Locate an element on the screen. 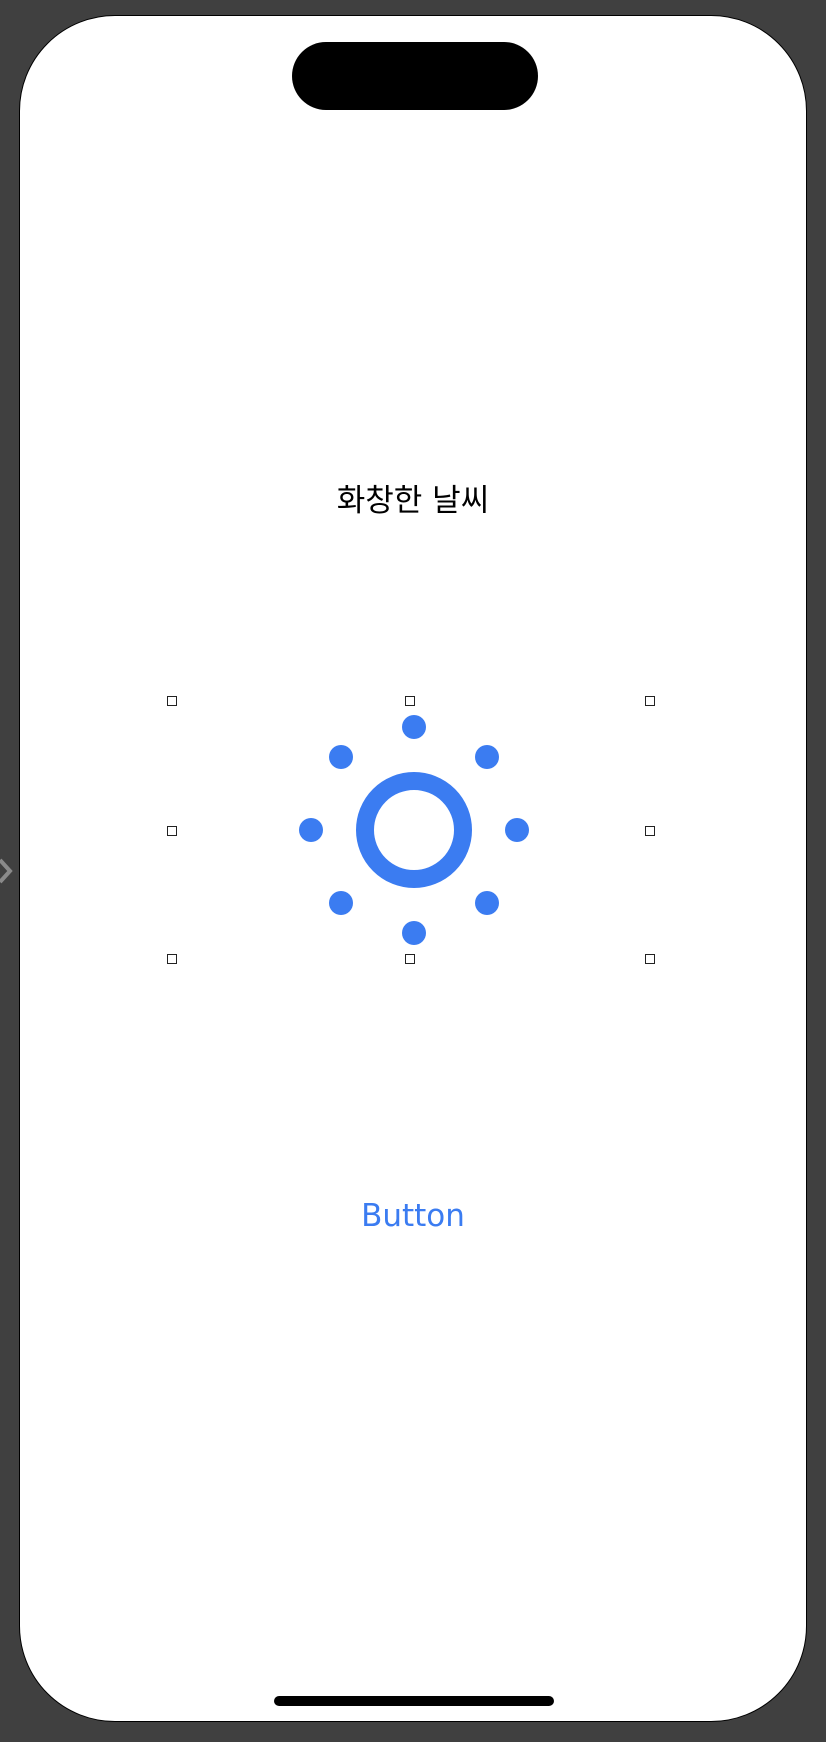 The width and height of the screenshot is (826, 1742). dynamic-island is located at coordinates (415, 76).